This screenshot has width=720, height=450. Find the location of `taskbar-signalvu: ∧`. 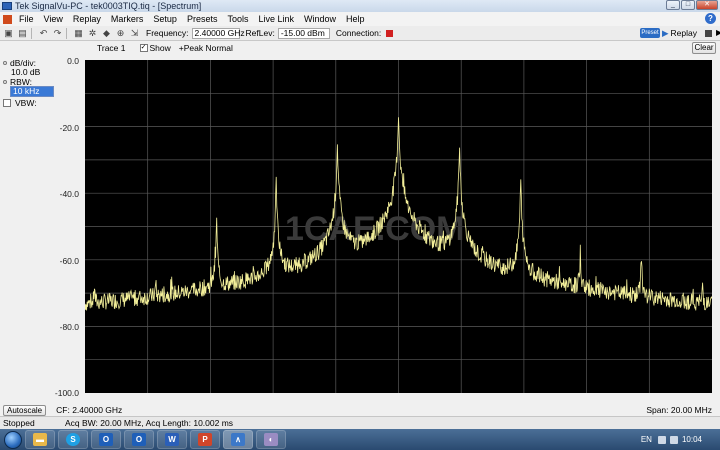

taskbar-signalvu: ∧ is located at coordinates (238, 439).